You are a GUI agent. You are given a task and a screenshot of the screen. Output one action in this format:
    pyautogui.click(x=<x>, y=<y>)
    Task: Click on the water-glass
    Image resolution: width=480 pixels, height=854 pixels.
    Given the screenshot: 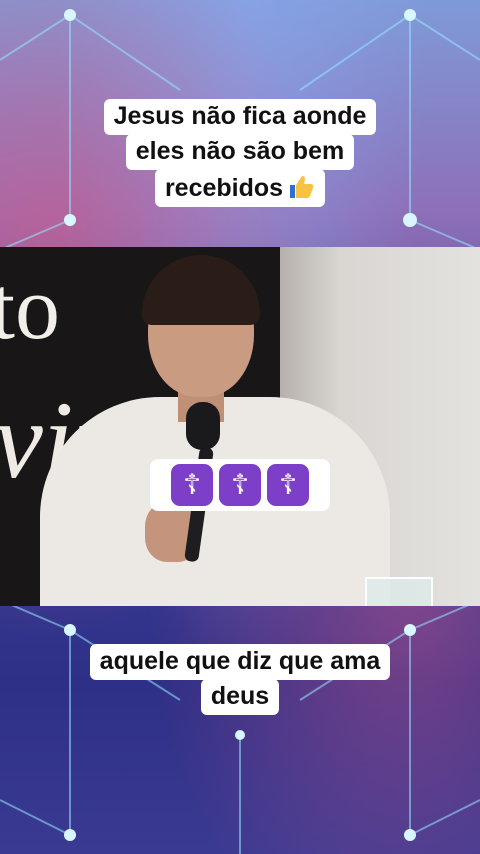 What is the action you would take?
    pyautogui.click(x=399, y=591)
    